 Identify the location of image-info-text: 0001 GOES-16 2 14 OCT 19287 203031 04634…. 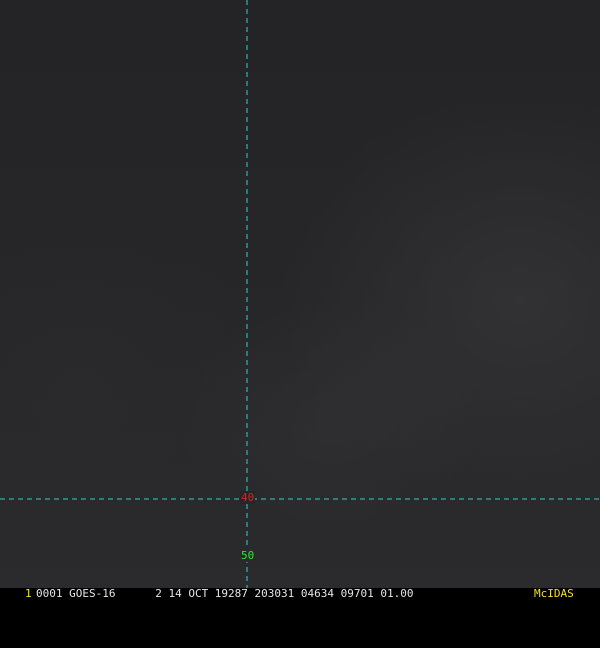
(225, 593).